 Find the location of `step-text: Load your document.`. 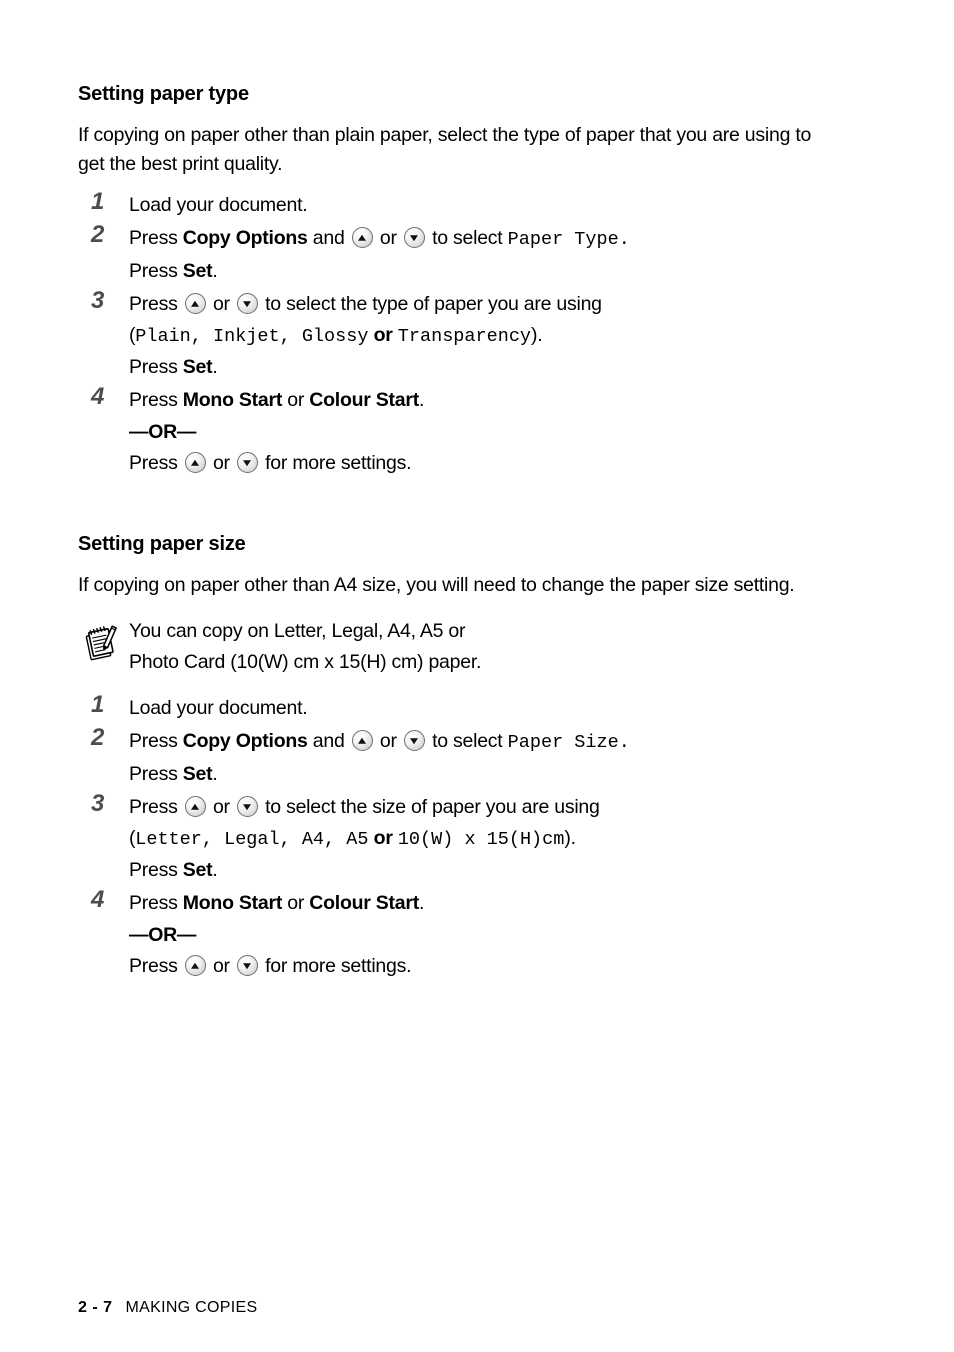

step-text: Load your document. is located at coordinates (483, 708).